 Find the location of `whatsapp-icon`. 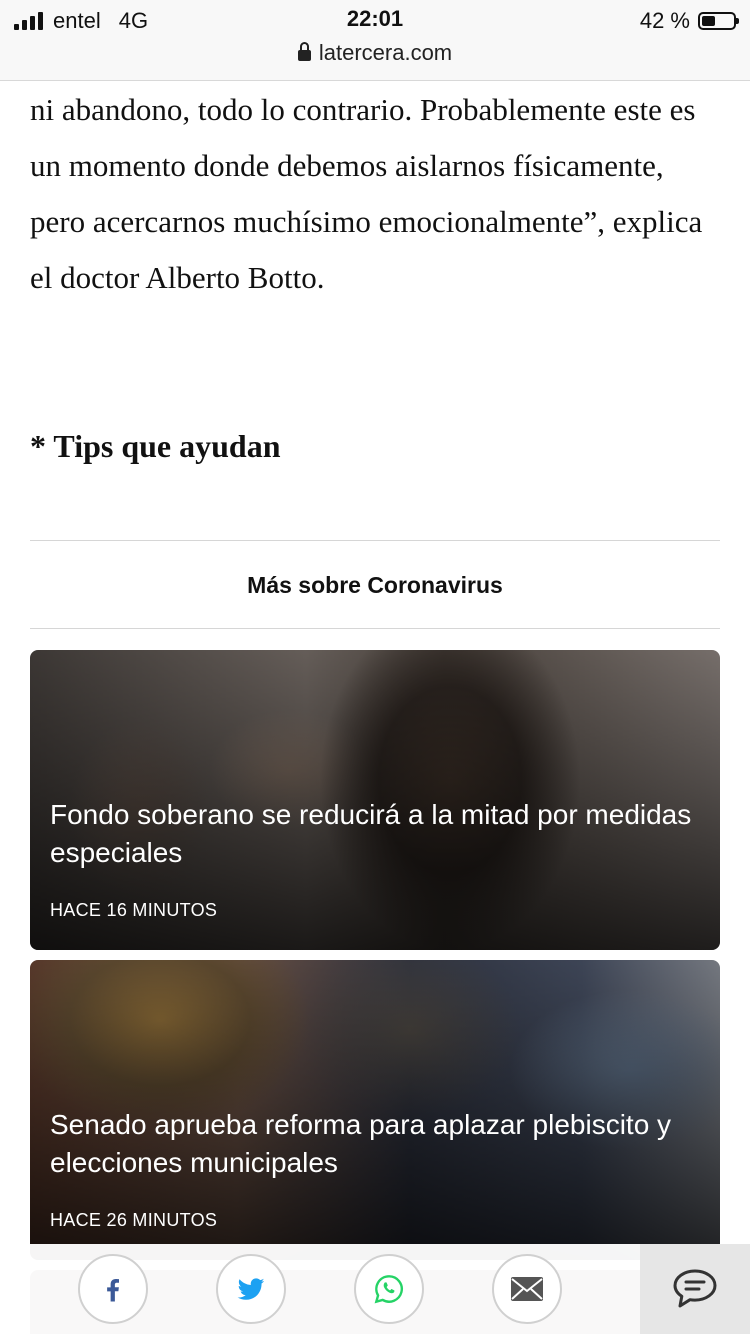

whatsapp-icon is located at coordinates (388, 1289).